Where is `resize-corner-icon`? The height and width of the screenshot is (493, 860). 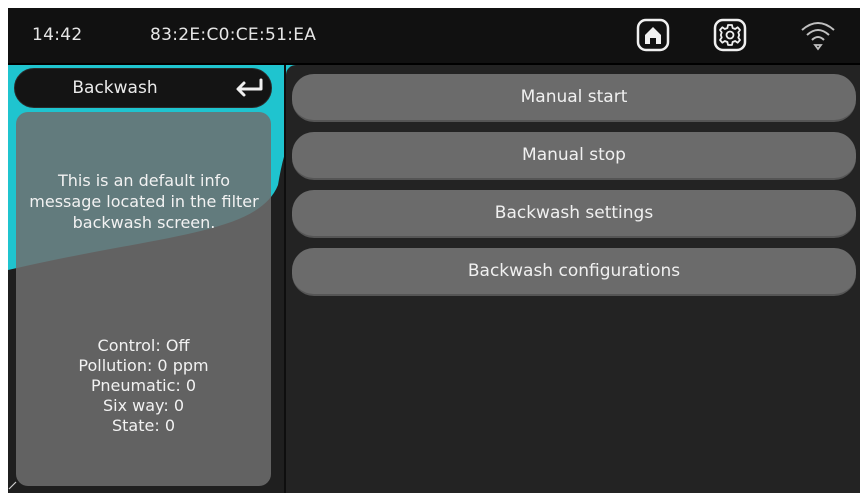 resize-corner-icon is located at coordinates (12, 485).